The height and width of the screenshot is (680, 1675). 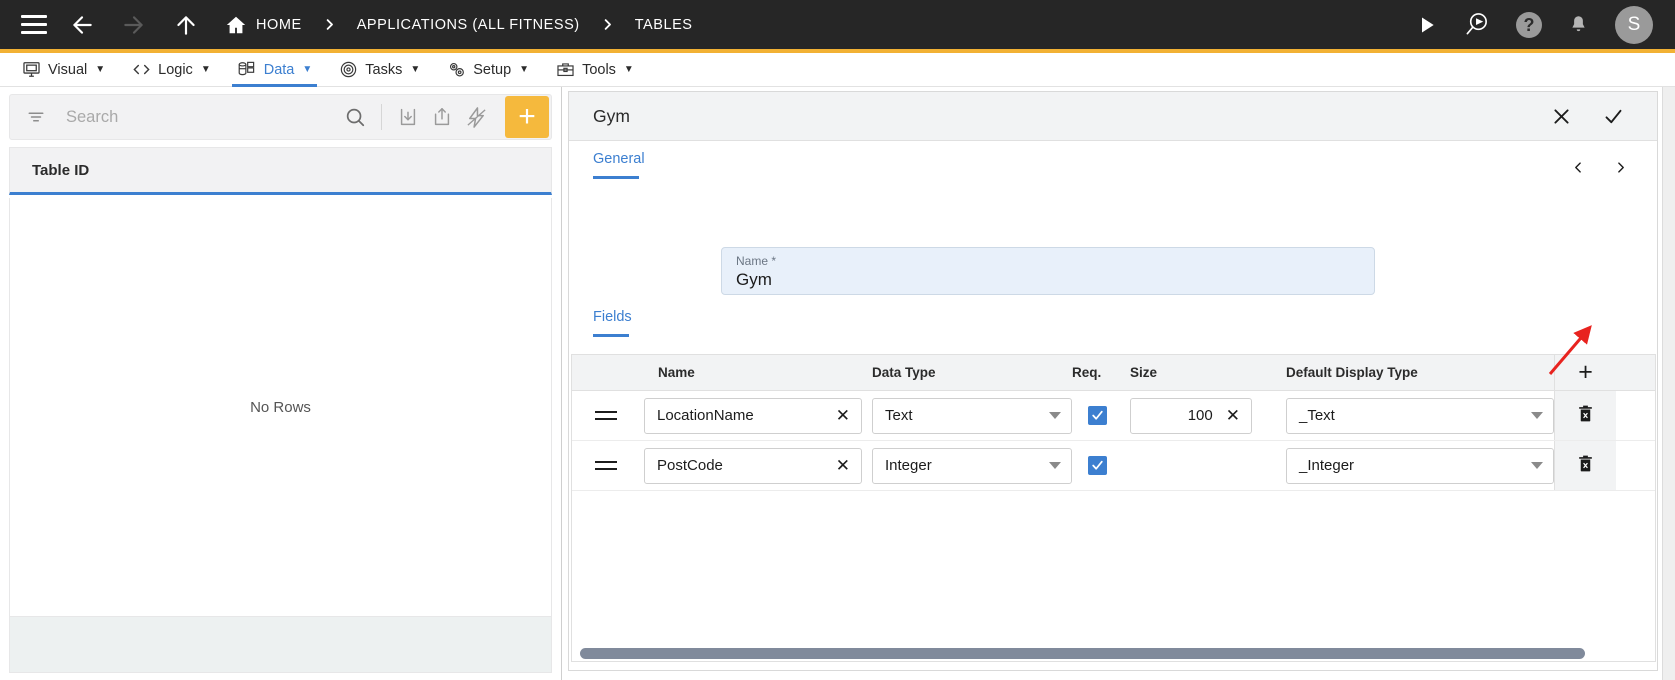 What do you see at coordinates (68, 69) in the screenshot?
I see `menu-label-visual: Visual` at bounding box center [68, 69].